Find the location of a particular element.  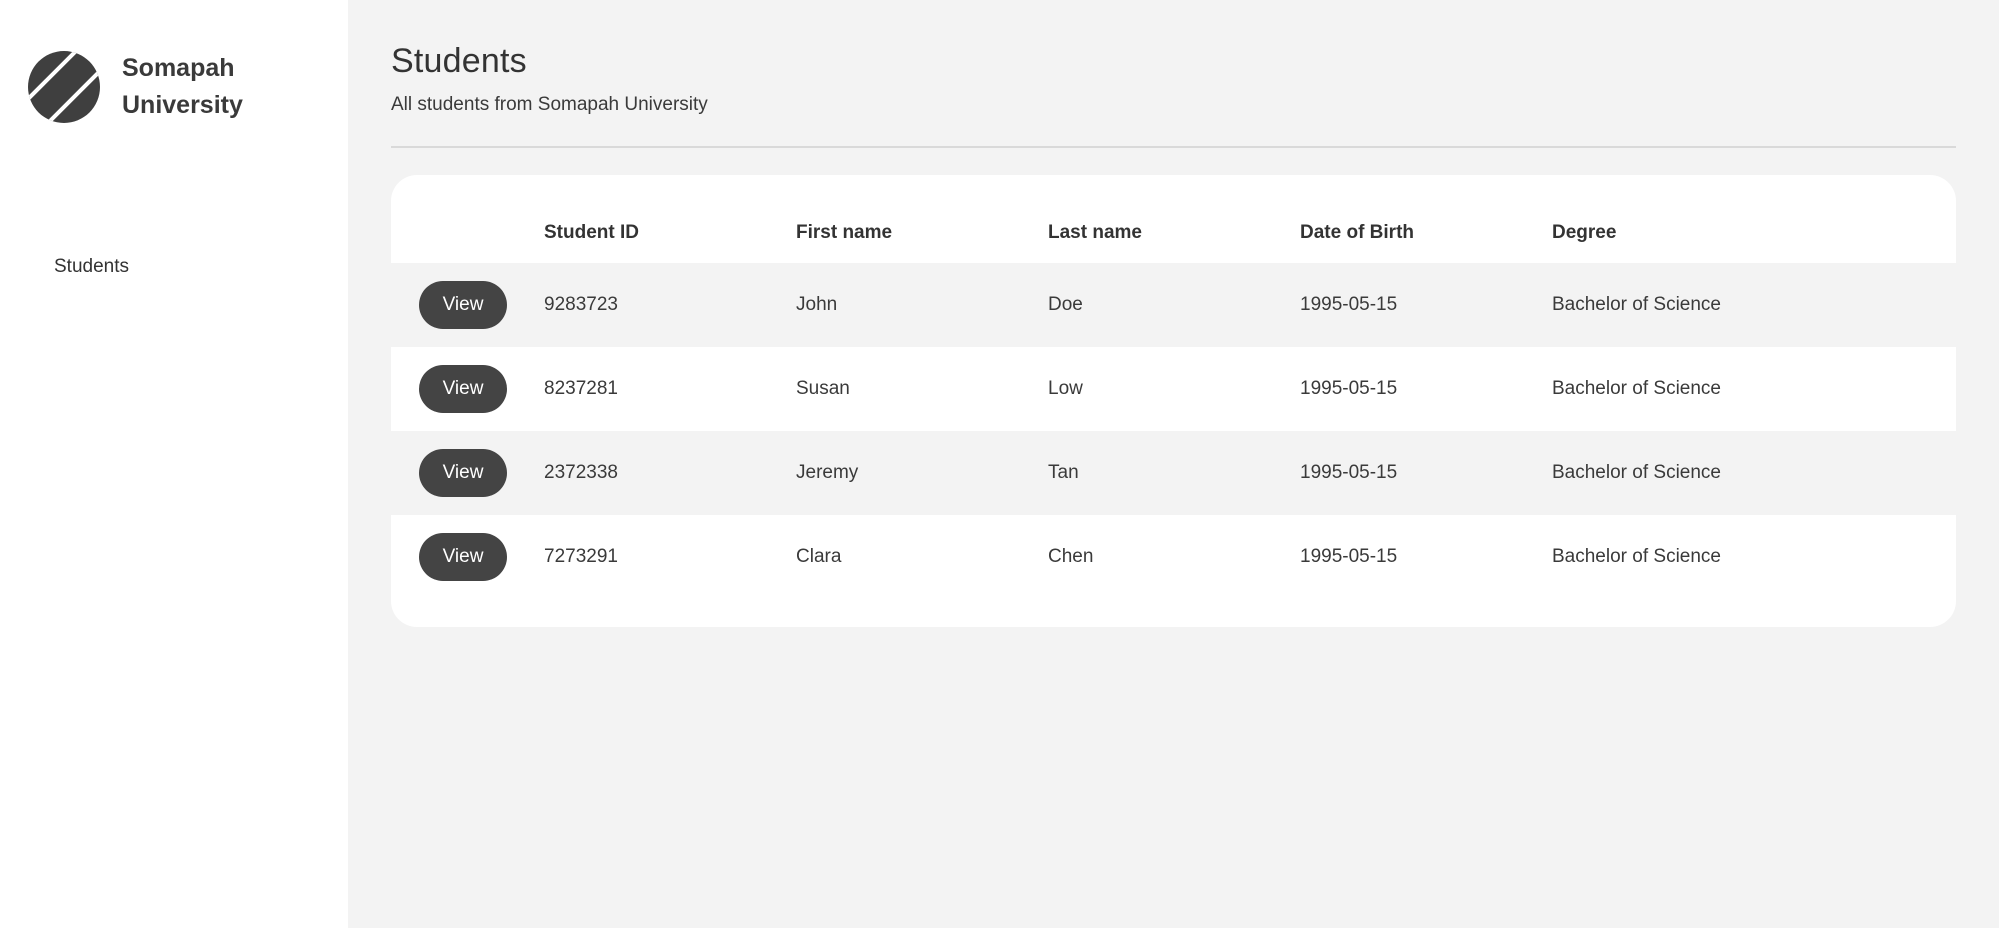

brand: Somapah University is located at coordinates (155, 87).